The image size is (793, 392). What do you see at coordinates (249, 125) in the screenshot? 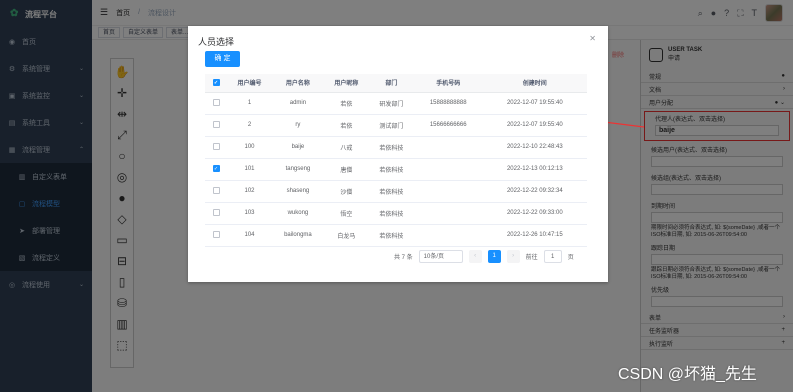
I see `table-cell-id: 2` at bounding box center [249, 125].